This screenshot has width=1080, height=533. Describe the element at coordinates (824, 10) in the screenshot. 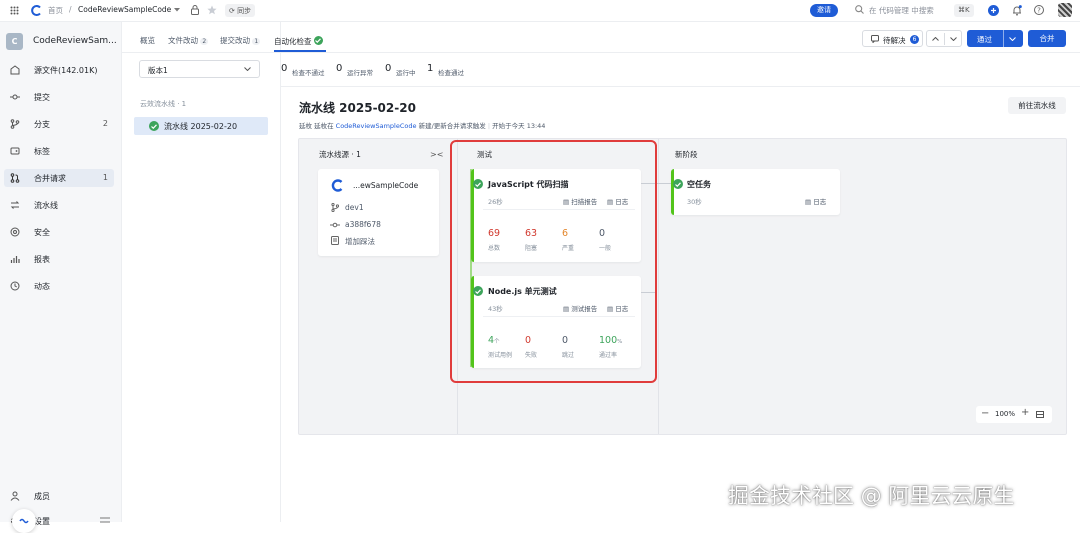

I see `invite-button: 邀请` at that location.